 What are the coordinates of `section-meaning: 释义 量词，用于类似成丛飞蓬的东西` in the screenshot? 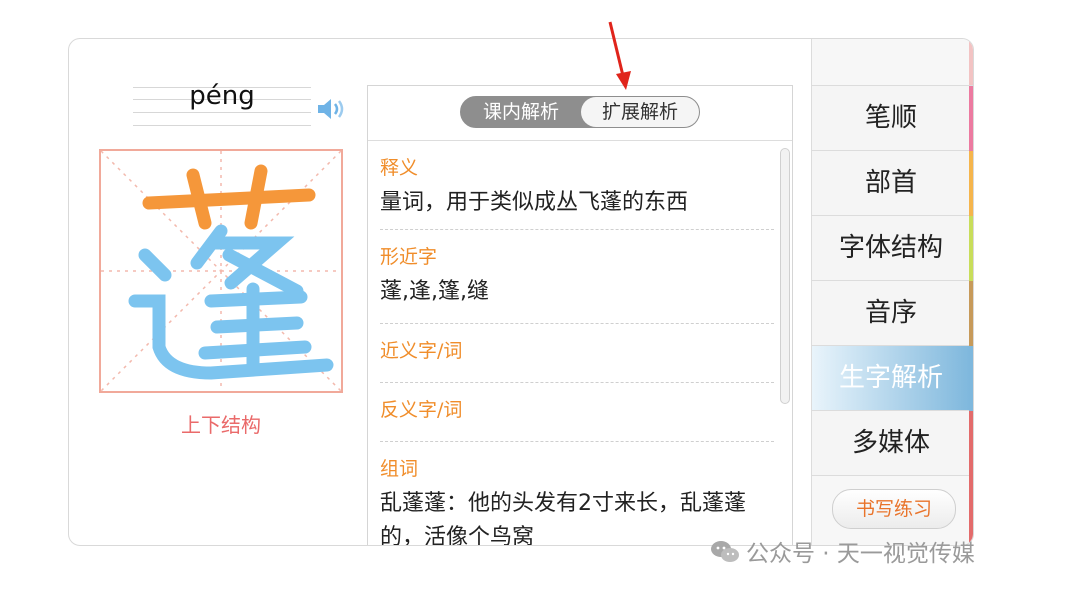 It's located at (577, 185).